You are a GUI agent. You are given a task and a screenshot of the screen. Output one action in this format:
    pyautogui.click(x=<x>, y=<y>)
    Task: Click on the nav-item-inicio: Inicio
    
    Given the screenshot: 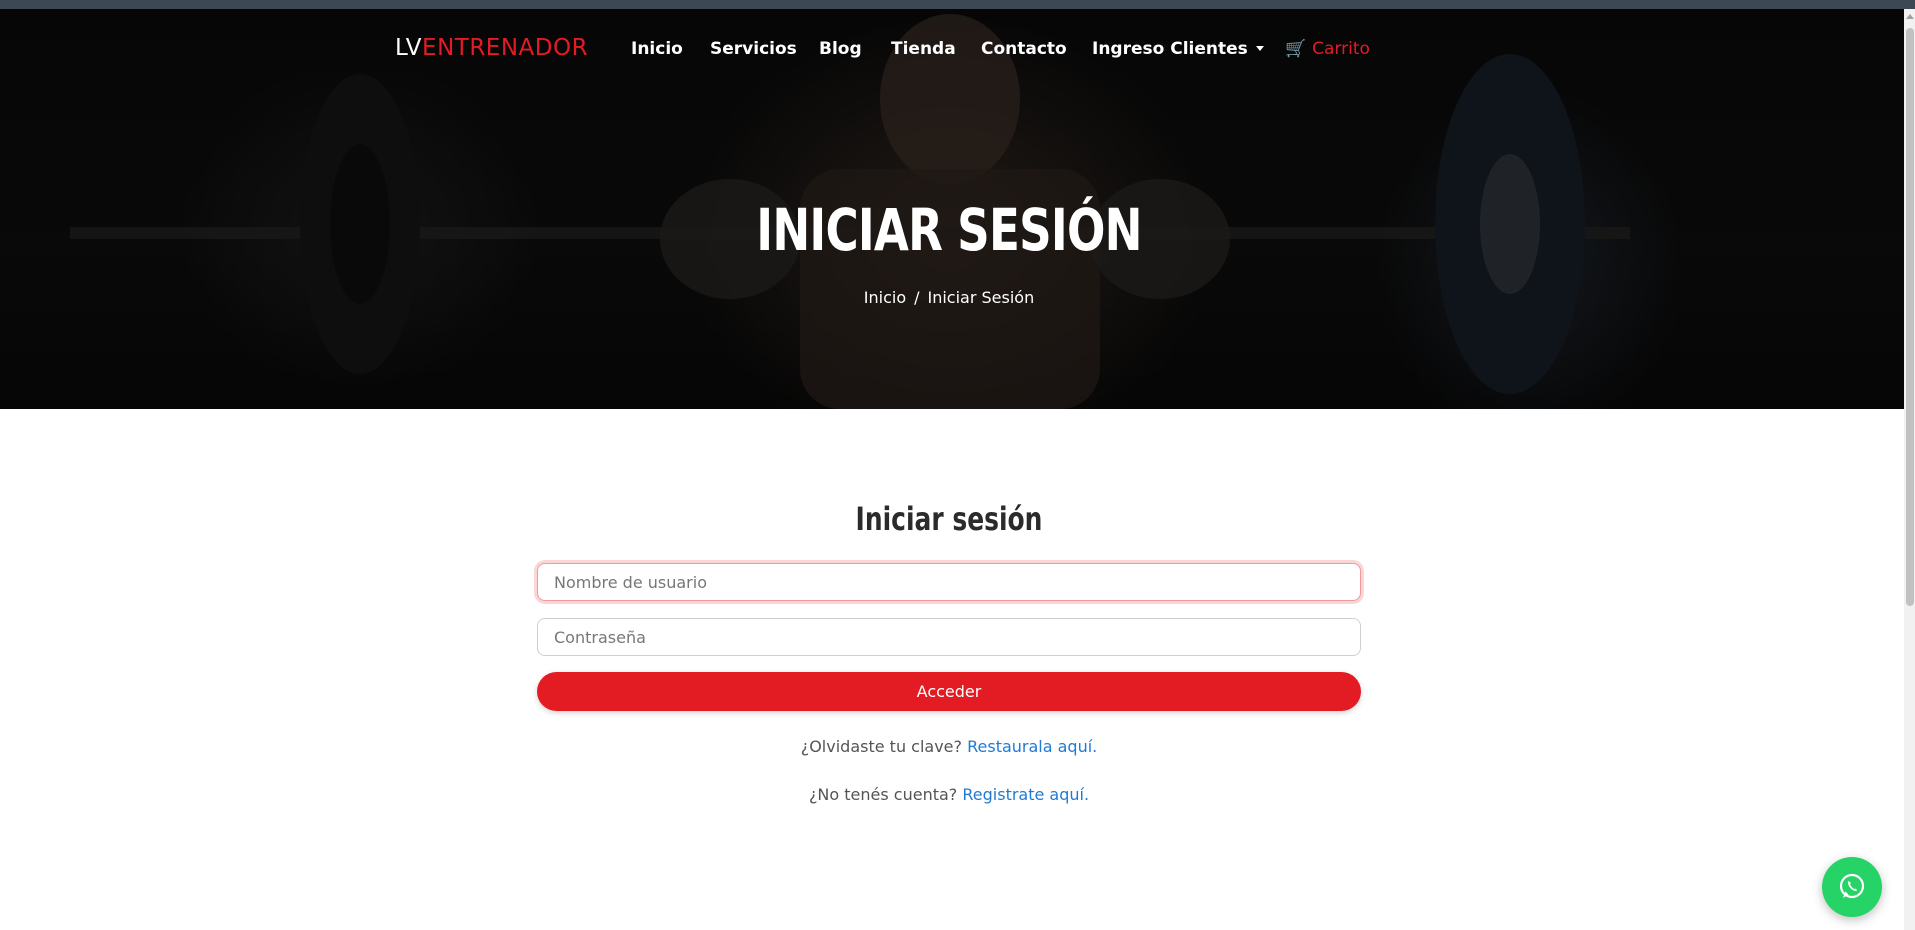 What is the action you would take?
    pyautogui.click(x=657, y=49)
    